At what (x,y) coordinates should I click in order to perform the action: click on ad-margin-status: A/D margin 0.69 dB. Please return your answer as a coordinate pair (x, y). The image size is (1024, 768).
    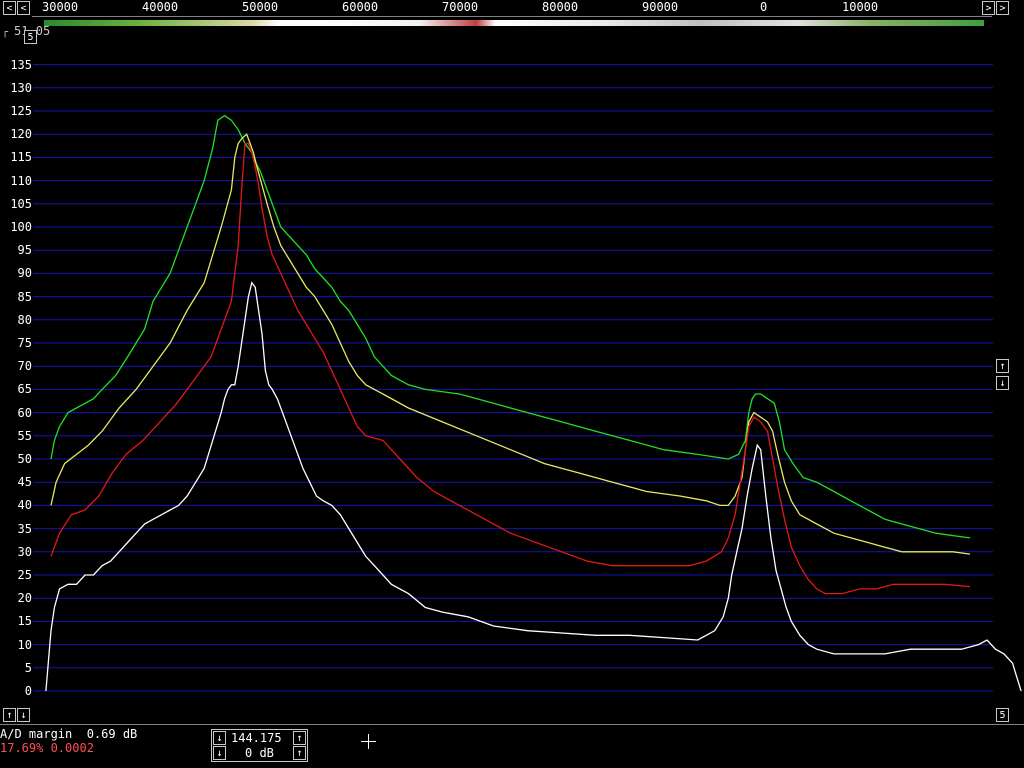
    Looking at the image, I should click on (69, 734).